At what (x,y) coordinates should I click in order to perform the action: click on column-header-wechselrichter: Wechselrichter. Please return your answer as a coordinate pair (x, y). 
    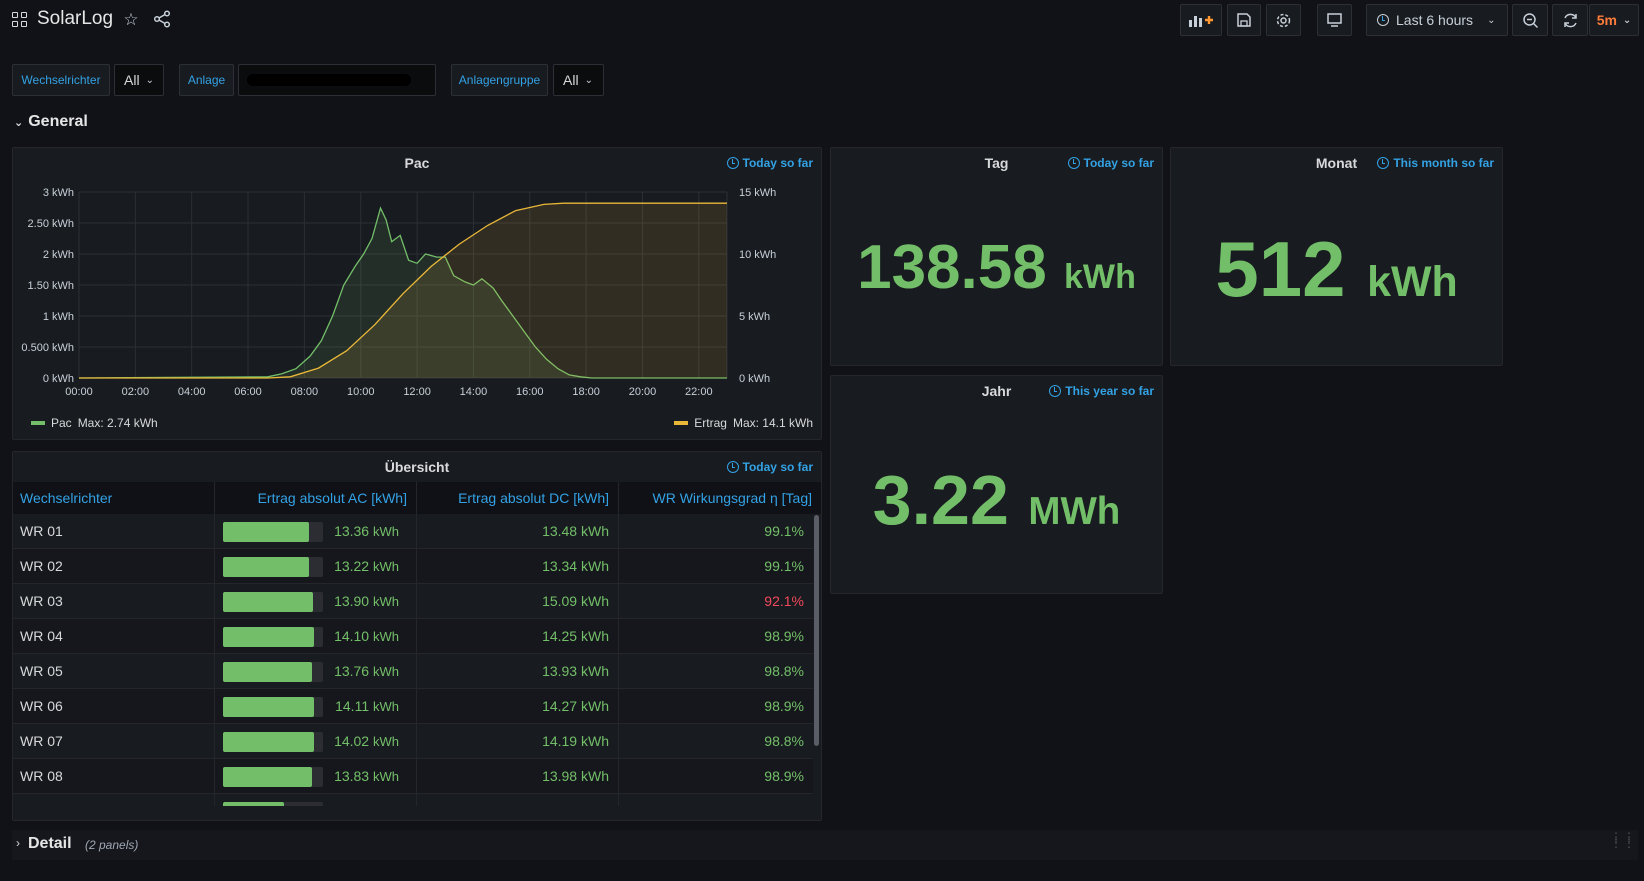
    Looking at the image, I should click on (114, 498).